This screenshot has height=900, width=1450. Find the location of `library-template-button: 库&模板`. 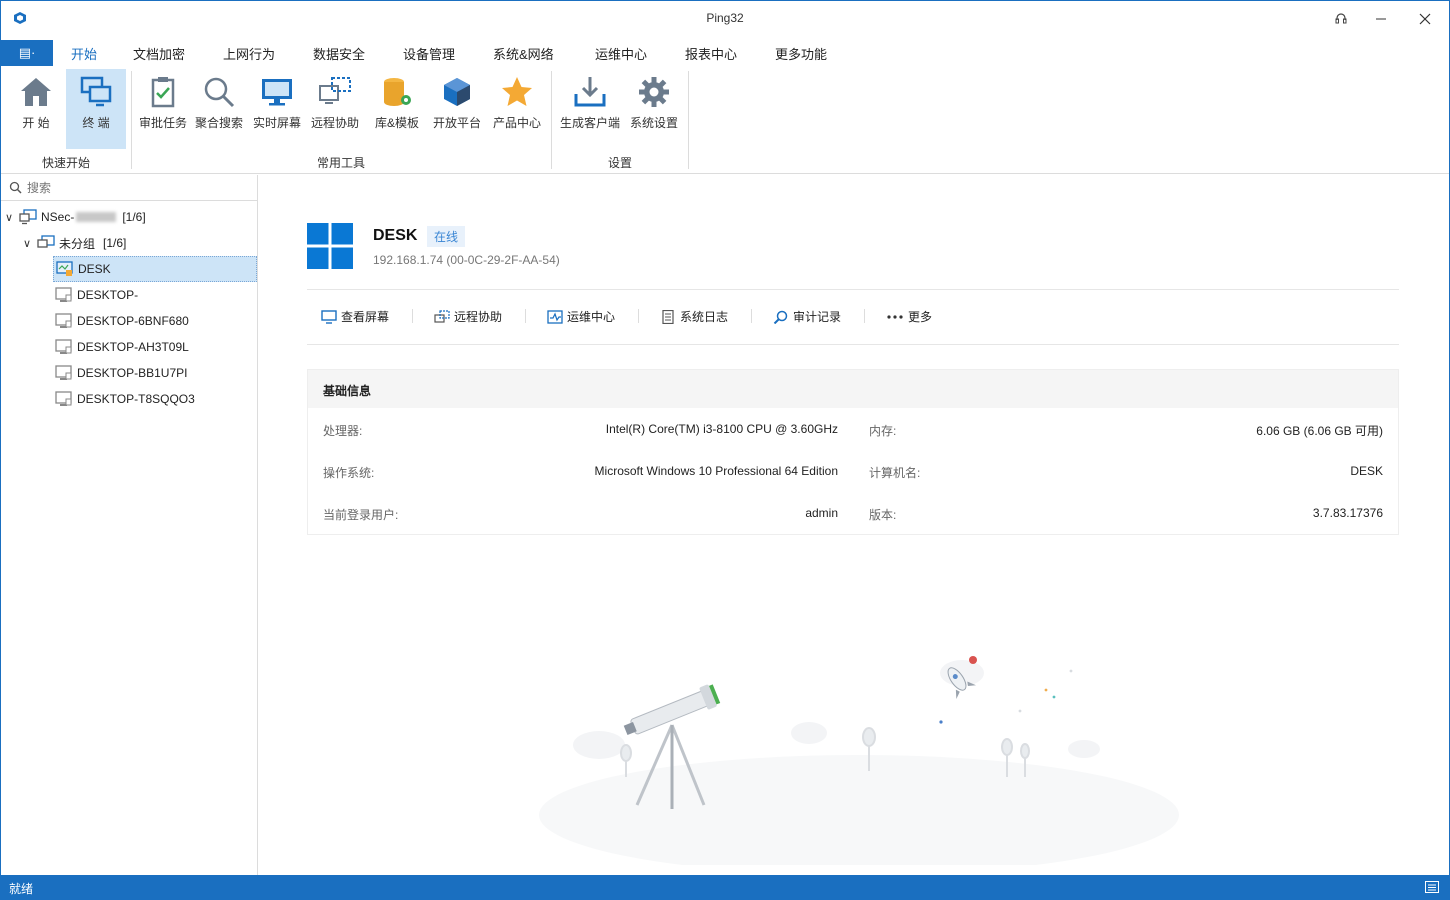

library-template-button: 库&模板 is located at coordinates (397, 109).